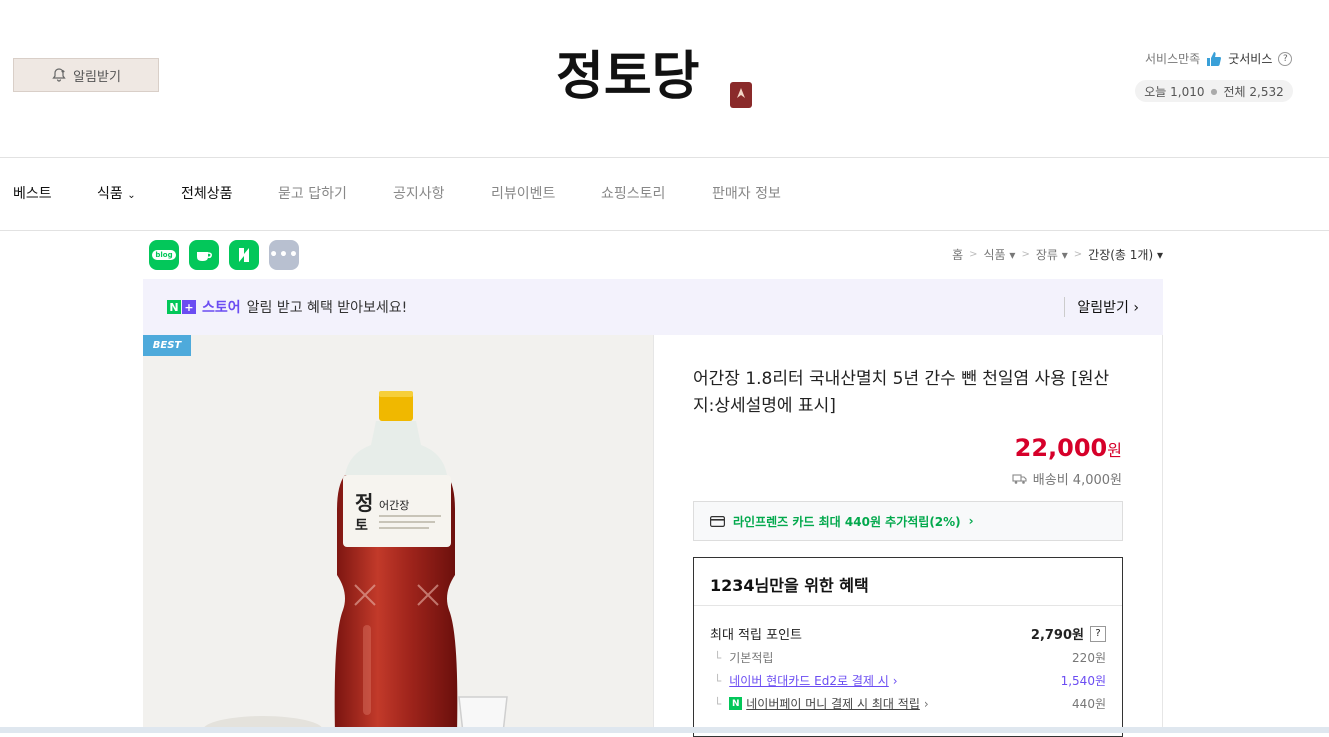  I want to click on benefit-npay-value: 440원, so click(1089, 704).